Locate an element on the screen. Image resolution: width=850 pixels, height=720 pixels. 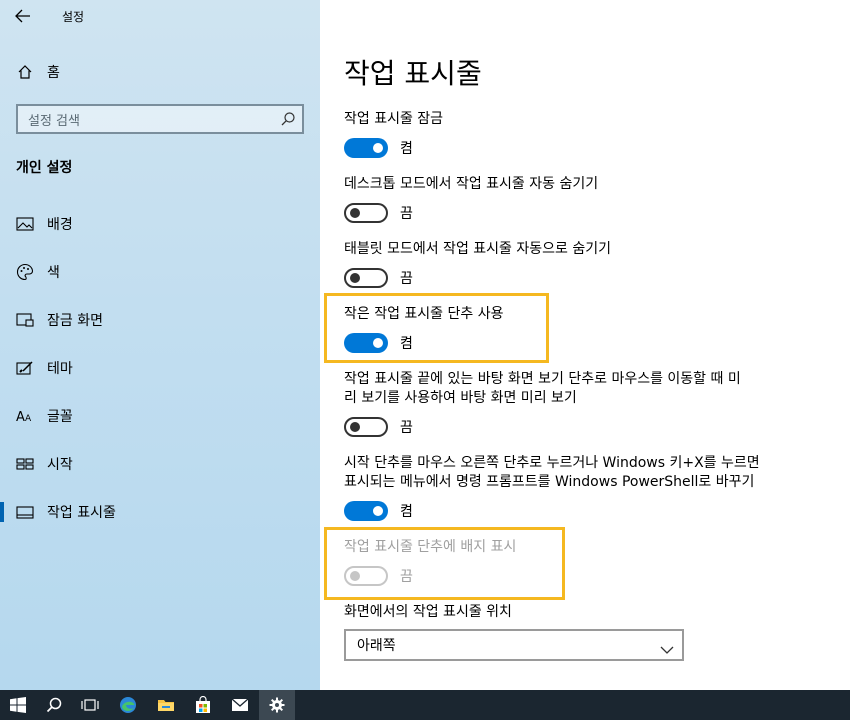
setting-row-small-buttons: 켬 is located at coordinates (378, 343).